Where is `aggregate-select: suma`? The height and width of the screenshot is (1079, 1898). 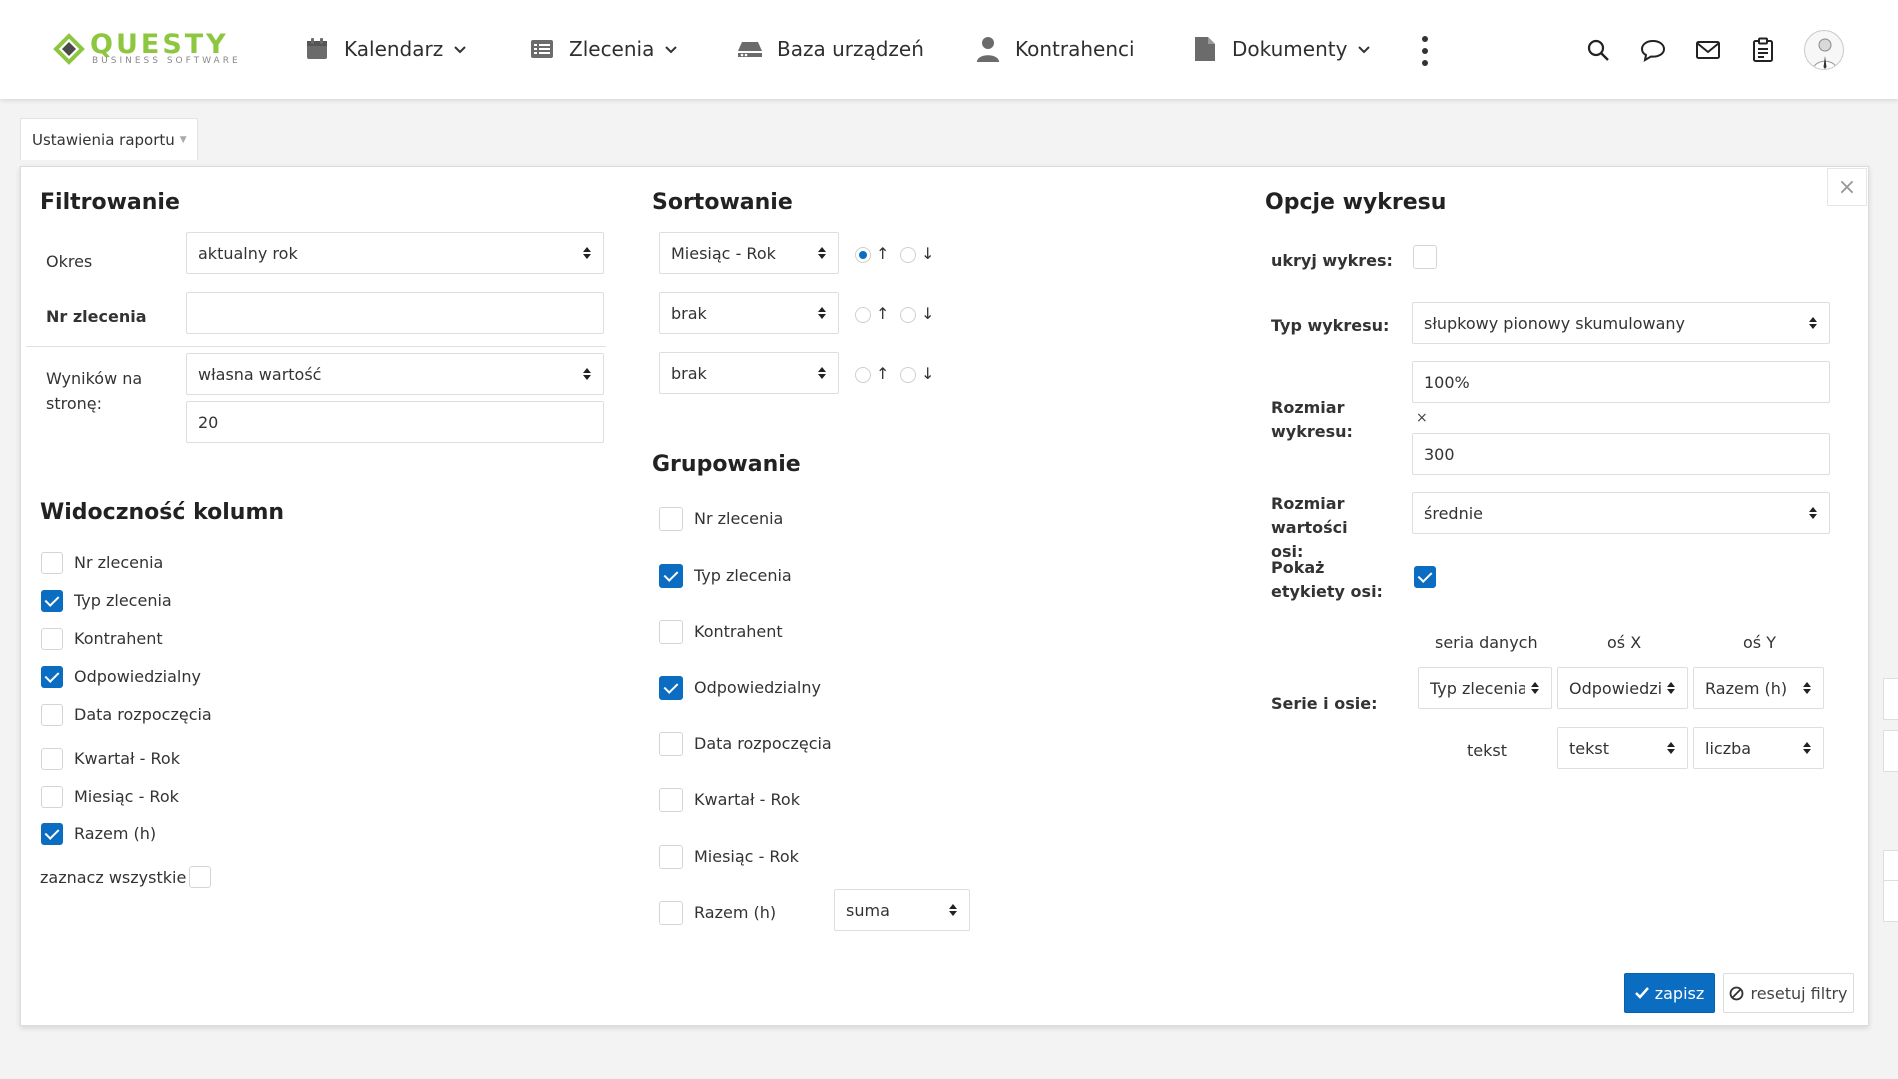
aggregate-select: suma is located at coordinates (902, 910).